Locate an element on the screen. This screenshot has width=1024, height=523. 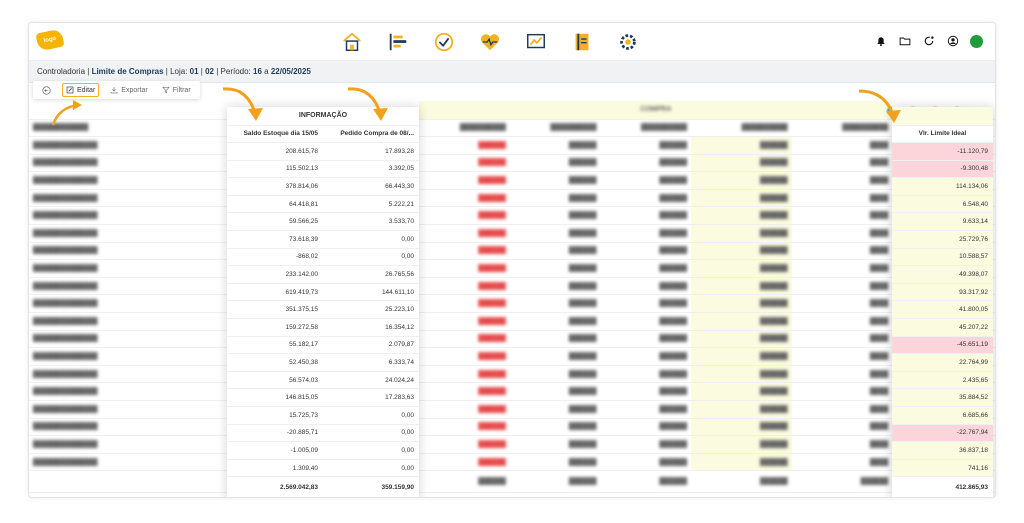
limite-ideal-row: 49.398,07 is located at coordinates (942, 274).